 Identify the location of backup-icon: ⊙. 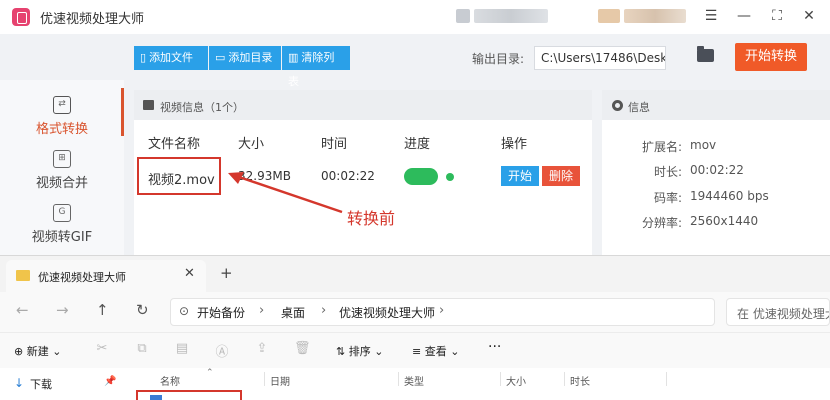
(184, 311).